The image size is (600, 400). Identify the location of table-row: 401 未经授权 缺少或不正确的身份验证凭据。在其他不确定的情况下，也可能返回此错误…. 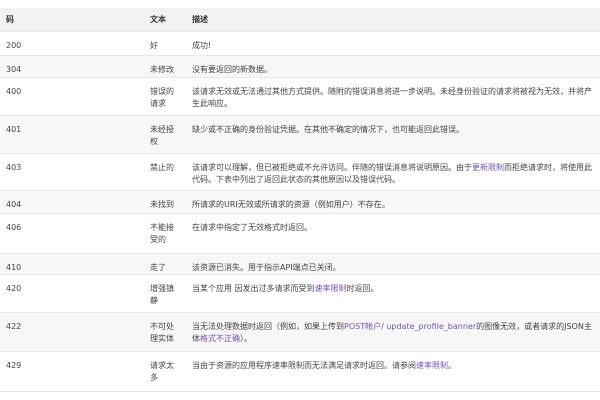
(300, 135).